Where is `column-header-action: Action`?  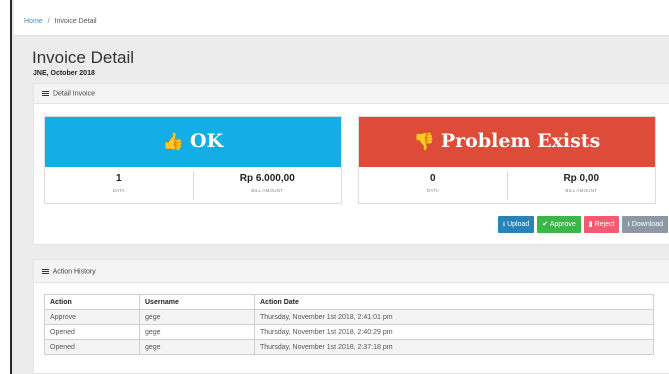
column-header-action: Action is located at coordinates (92, 302).